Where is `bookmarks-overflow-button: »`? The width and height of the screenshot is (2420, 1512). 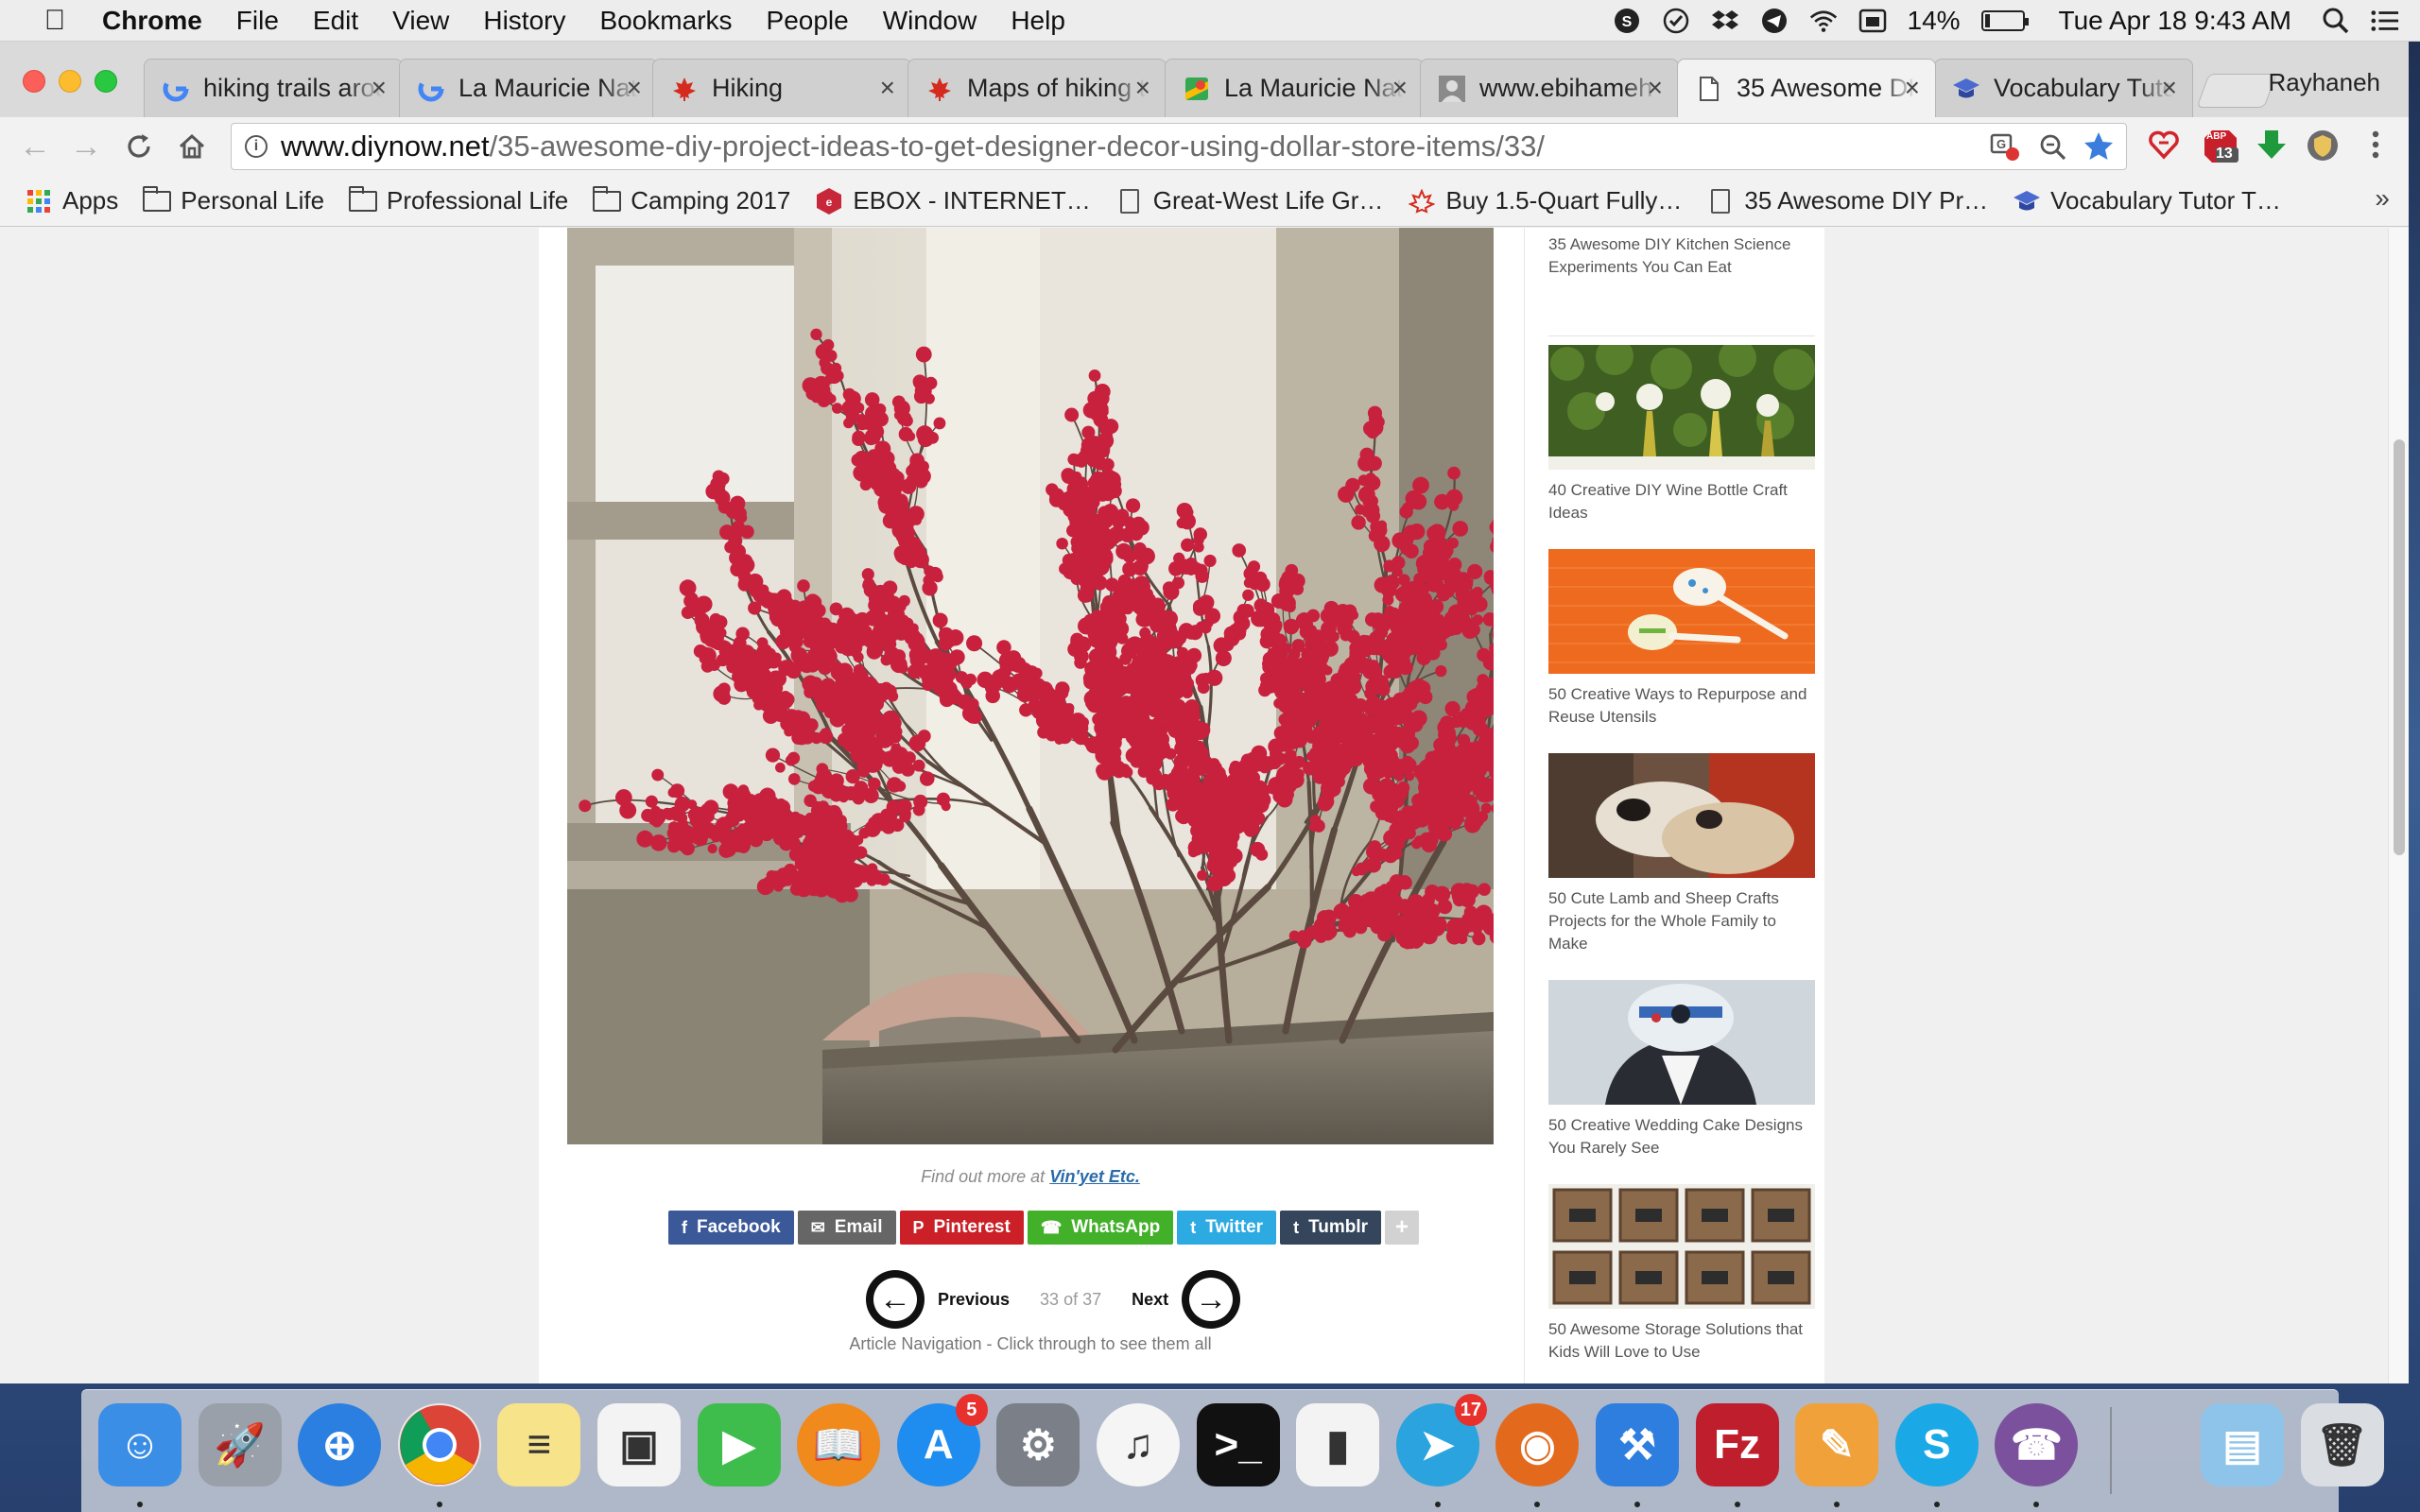
bookmarks-overflow-button: » is located at coordinates (2382, 198).